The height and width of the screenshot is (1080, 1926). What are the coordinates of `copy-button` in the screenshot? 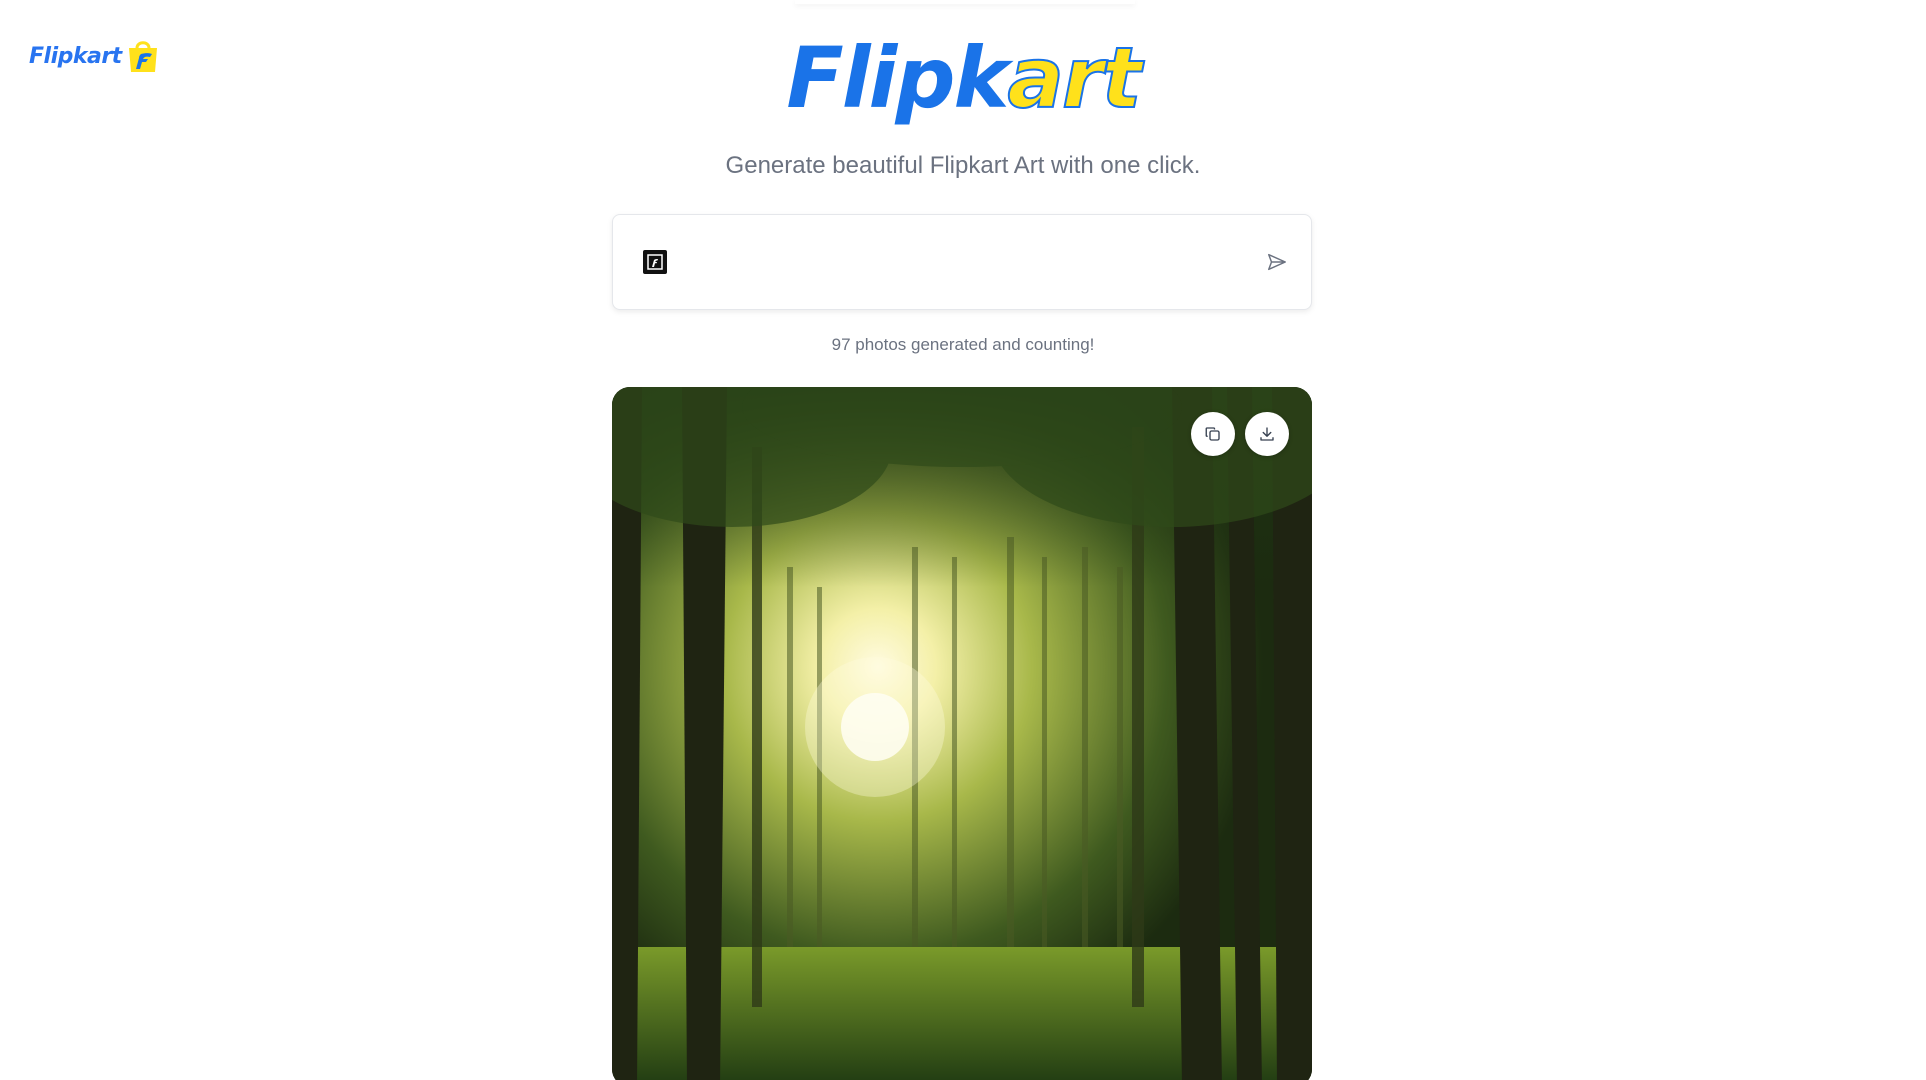 It's located at (1213, 434).